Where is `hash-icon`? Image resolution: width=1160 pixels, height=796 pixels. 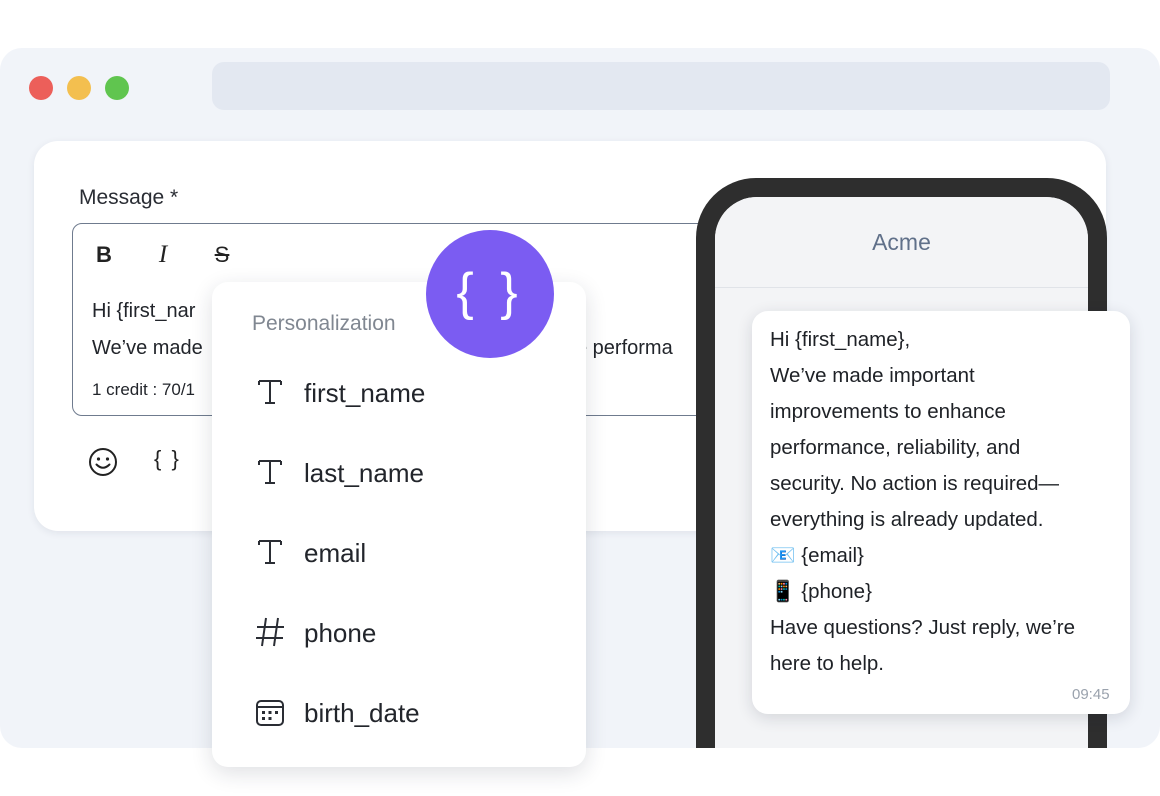
hash-icon is located at coordinates (270, 632).